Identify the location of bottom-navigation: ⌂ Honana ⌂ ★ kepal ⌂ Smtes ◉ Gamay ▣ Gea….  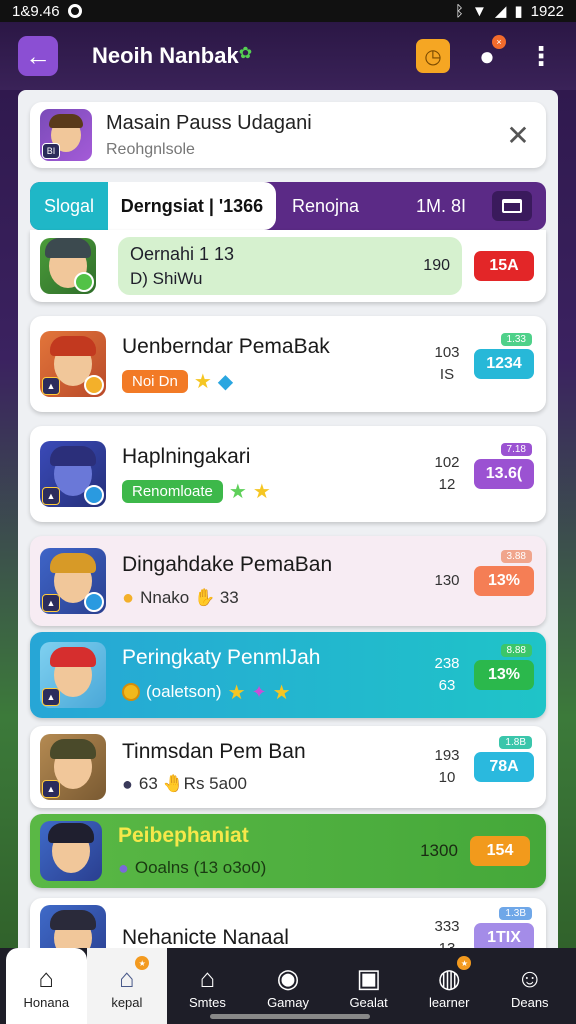
(288, 986).